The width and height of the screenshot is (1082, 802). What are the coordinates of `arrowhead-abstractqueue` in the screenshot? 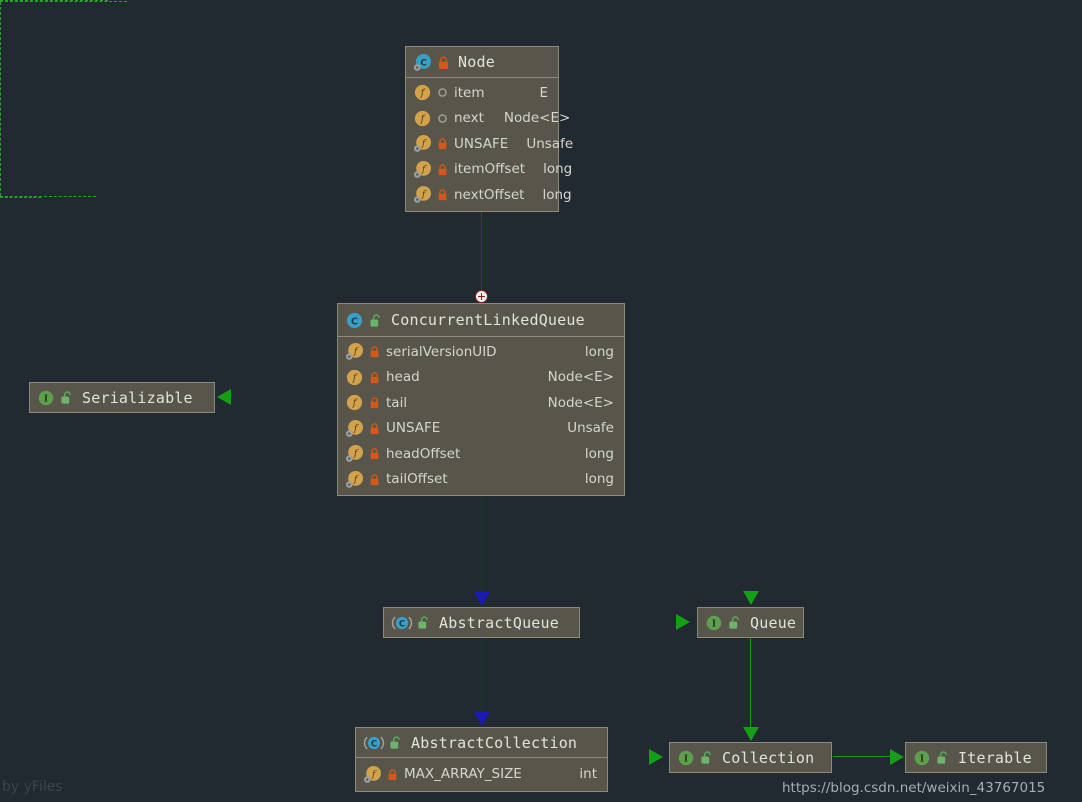 It's located at (482, 599).